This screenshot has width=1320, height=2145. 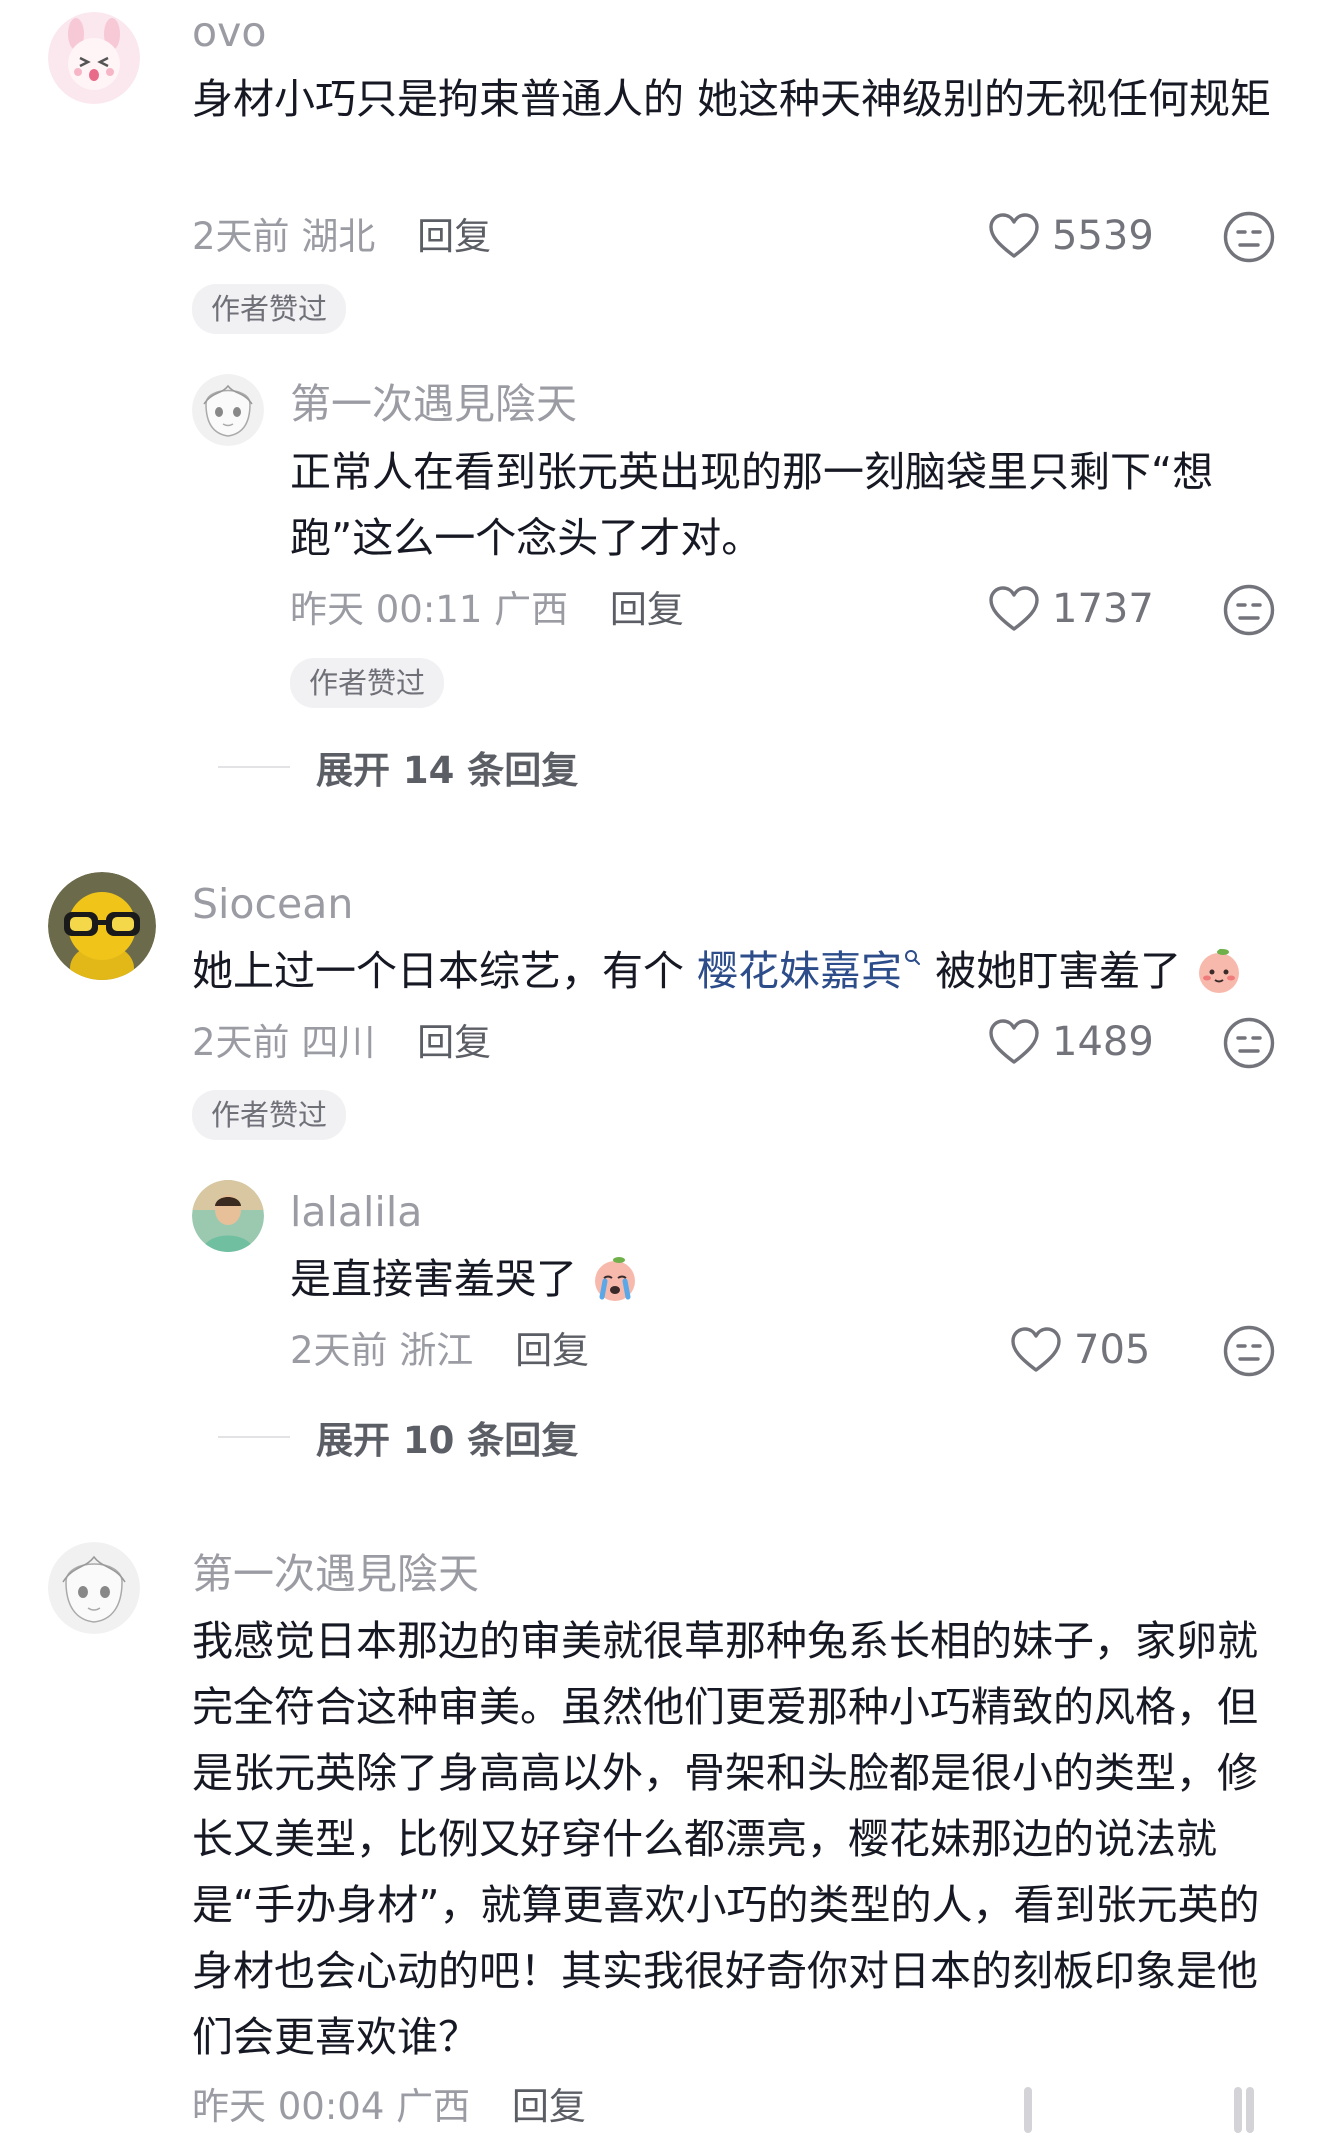 What do you see at coordinates (1170, 2112) in the screenshot?
I see `watermark-marks` at bounding box center [1170, 2112].